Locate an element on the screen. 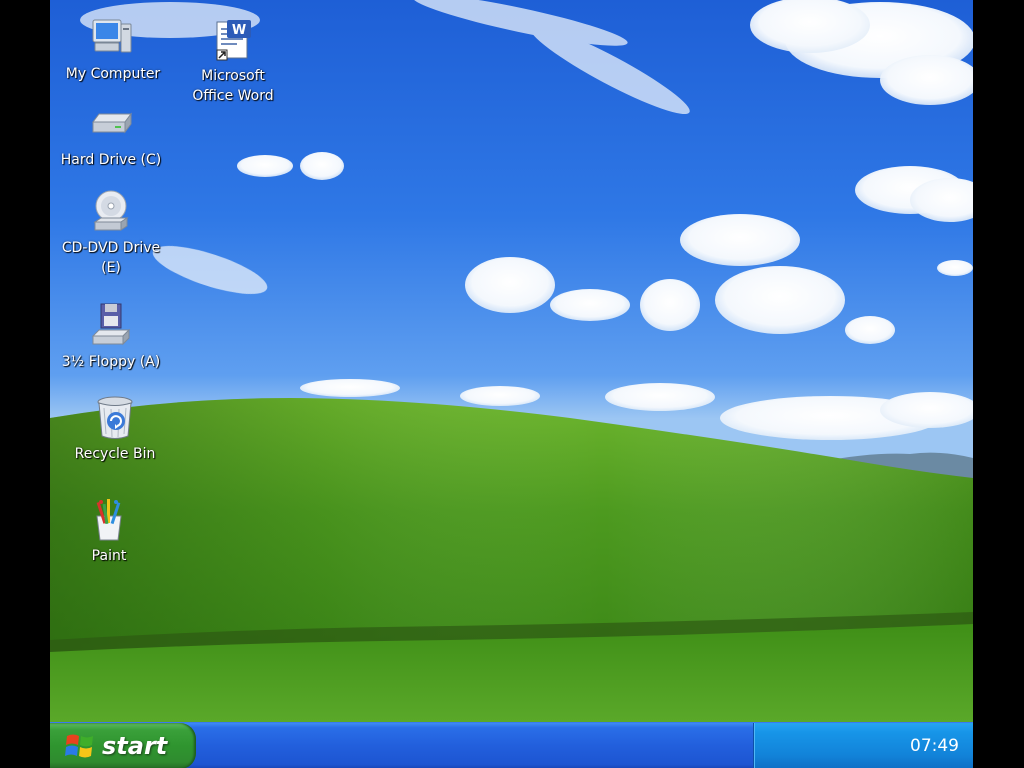 Image resolution: width=1024 pixels, height=768 pixels. start-button: start is located at coordinates (123, 745).